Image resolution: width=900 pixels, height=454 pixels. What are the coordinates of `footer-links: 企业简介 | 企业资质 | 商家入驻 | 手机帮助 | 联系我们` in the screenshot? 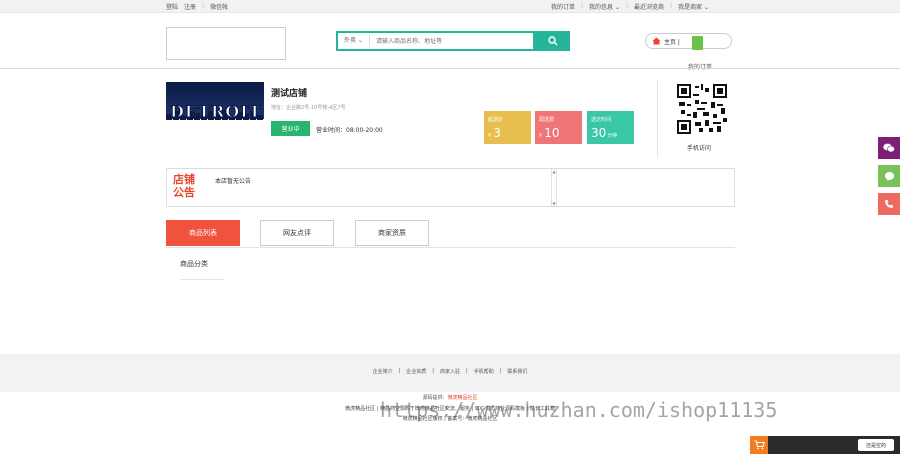 It's located at (450, 371).